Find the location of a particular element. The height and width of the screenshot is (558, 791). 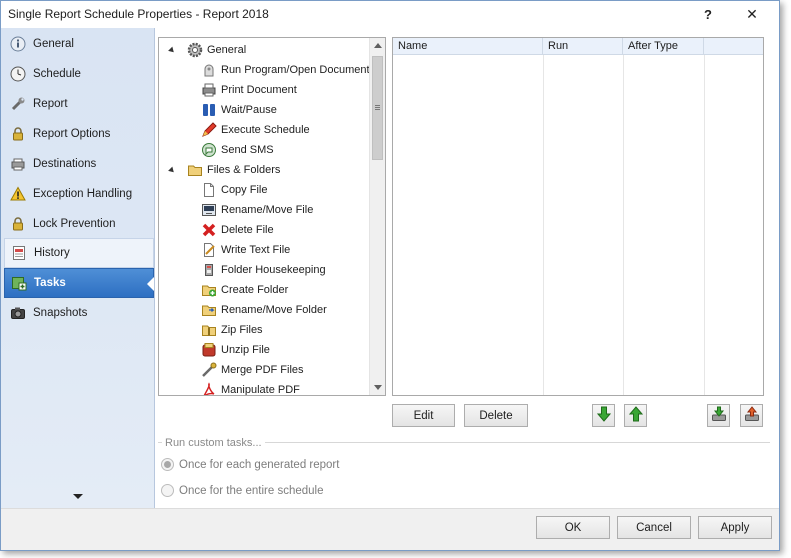

column-name: Name is located at coordinates (468, 46).